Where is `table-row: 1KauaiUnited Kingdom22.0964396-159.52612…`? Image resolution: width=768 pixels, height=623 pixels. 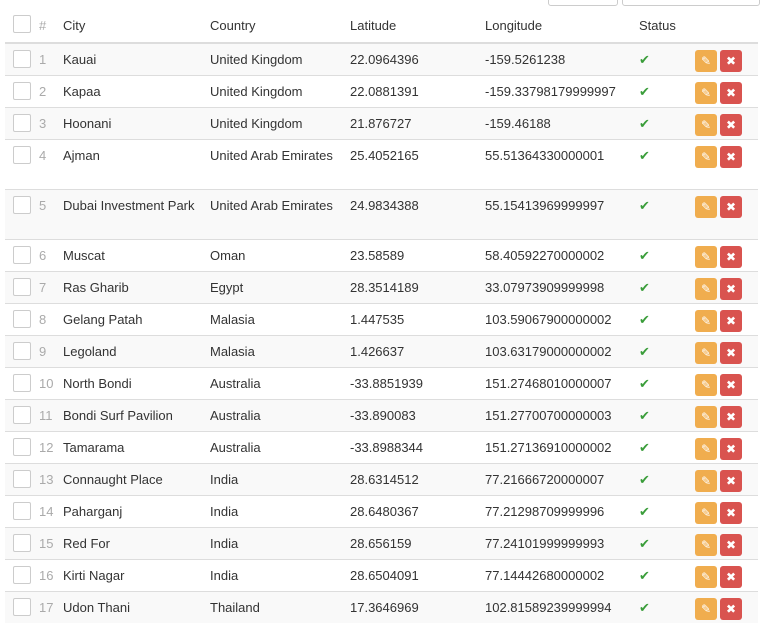 table-row: 1KauaiUnited Kingdom22.0964396-159.52612… is located at coordinates (381, 59).